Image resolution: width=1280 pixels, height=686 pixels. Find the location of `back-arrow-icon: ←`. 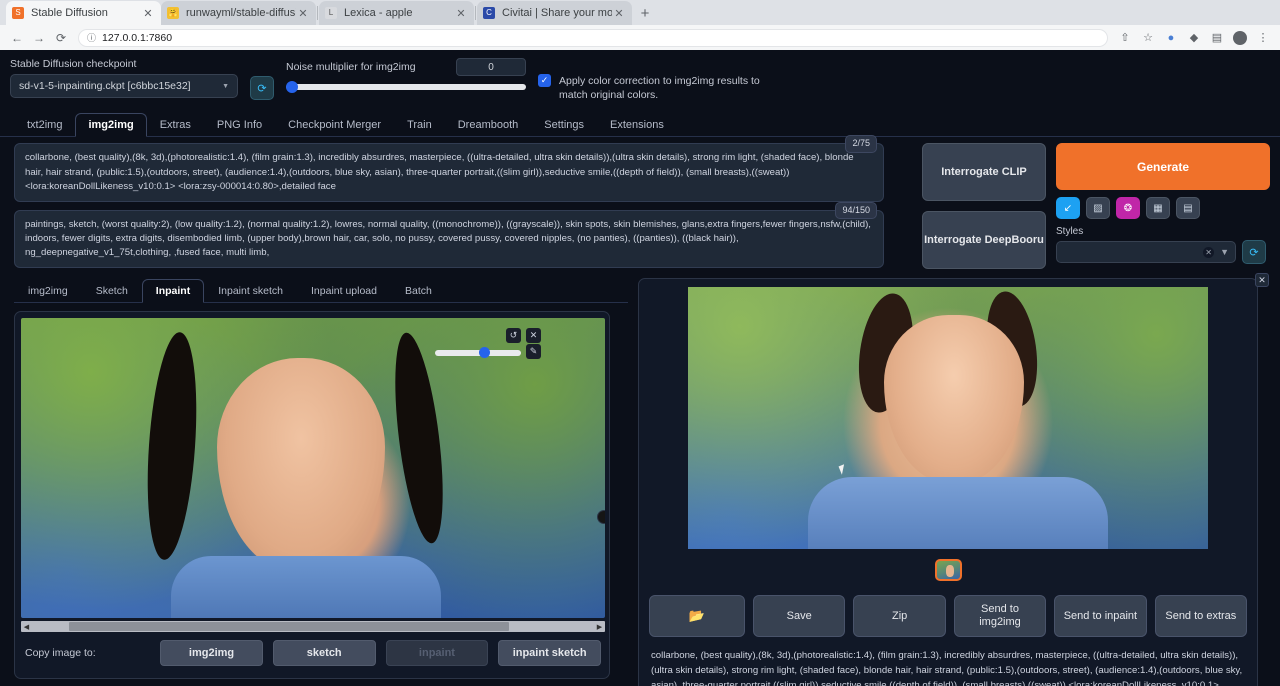

back-arrow-icon: ← is located at coordinates (17, 38).